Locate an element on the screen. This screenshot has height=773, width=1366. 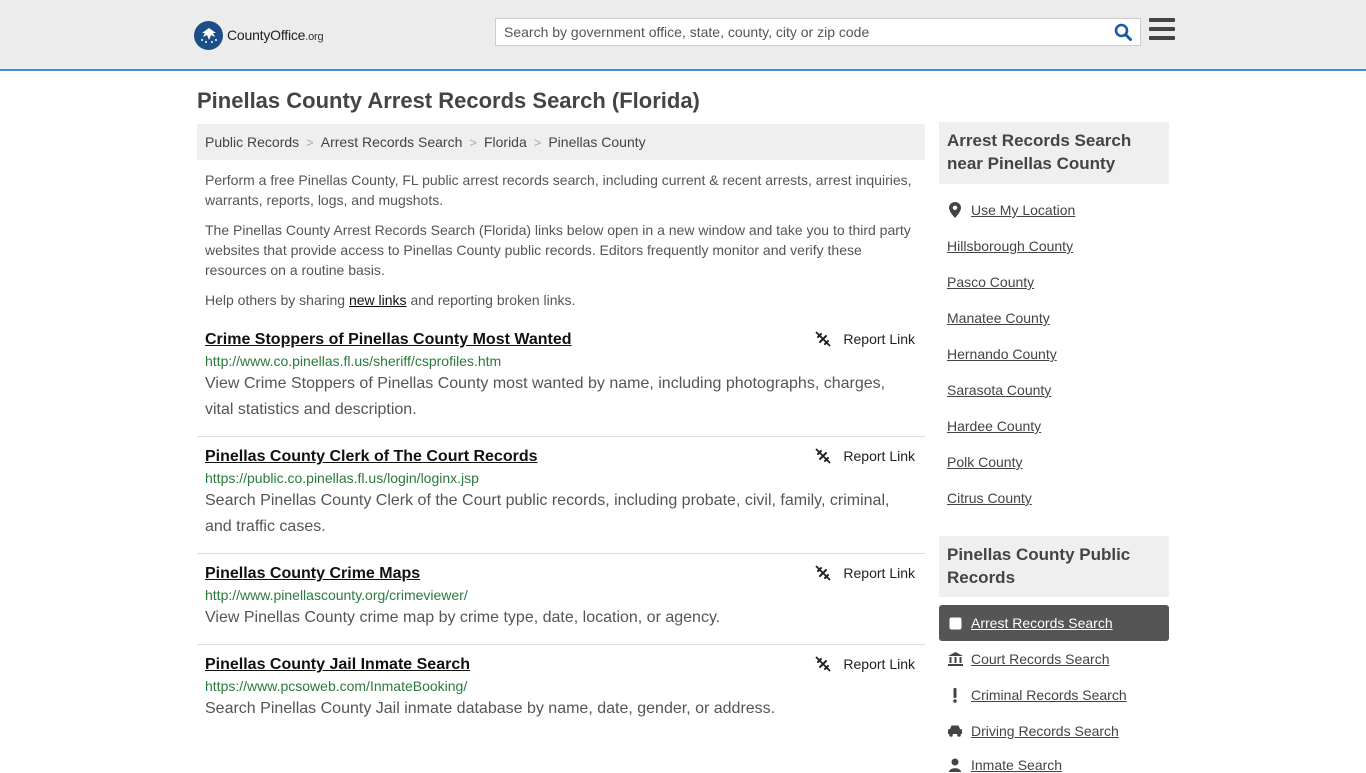
exclamation-icon is located at coordinates (955, 695).